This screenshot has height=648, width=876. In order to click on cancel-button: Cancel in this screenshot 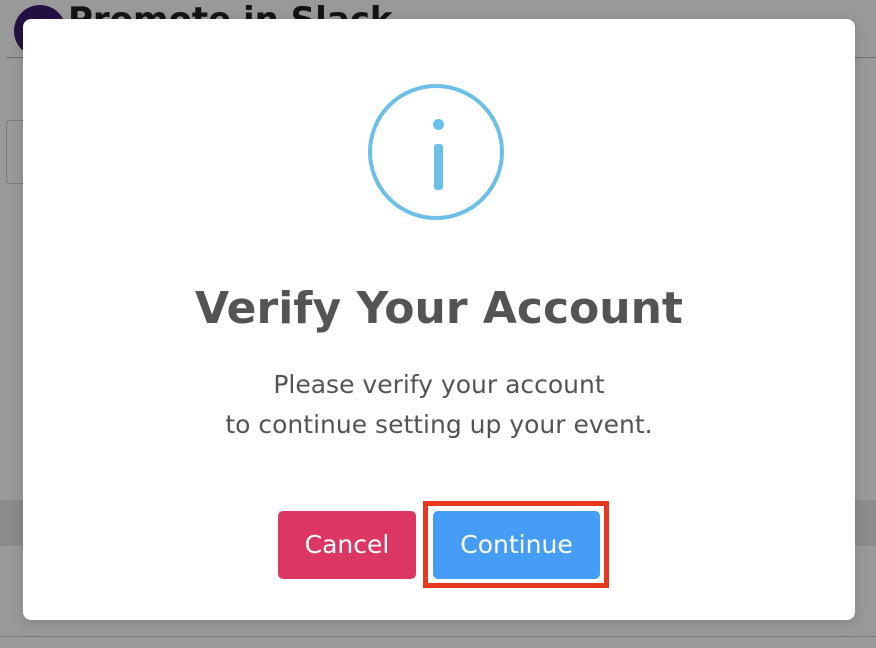, I will do `click(347, 545)`.